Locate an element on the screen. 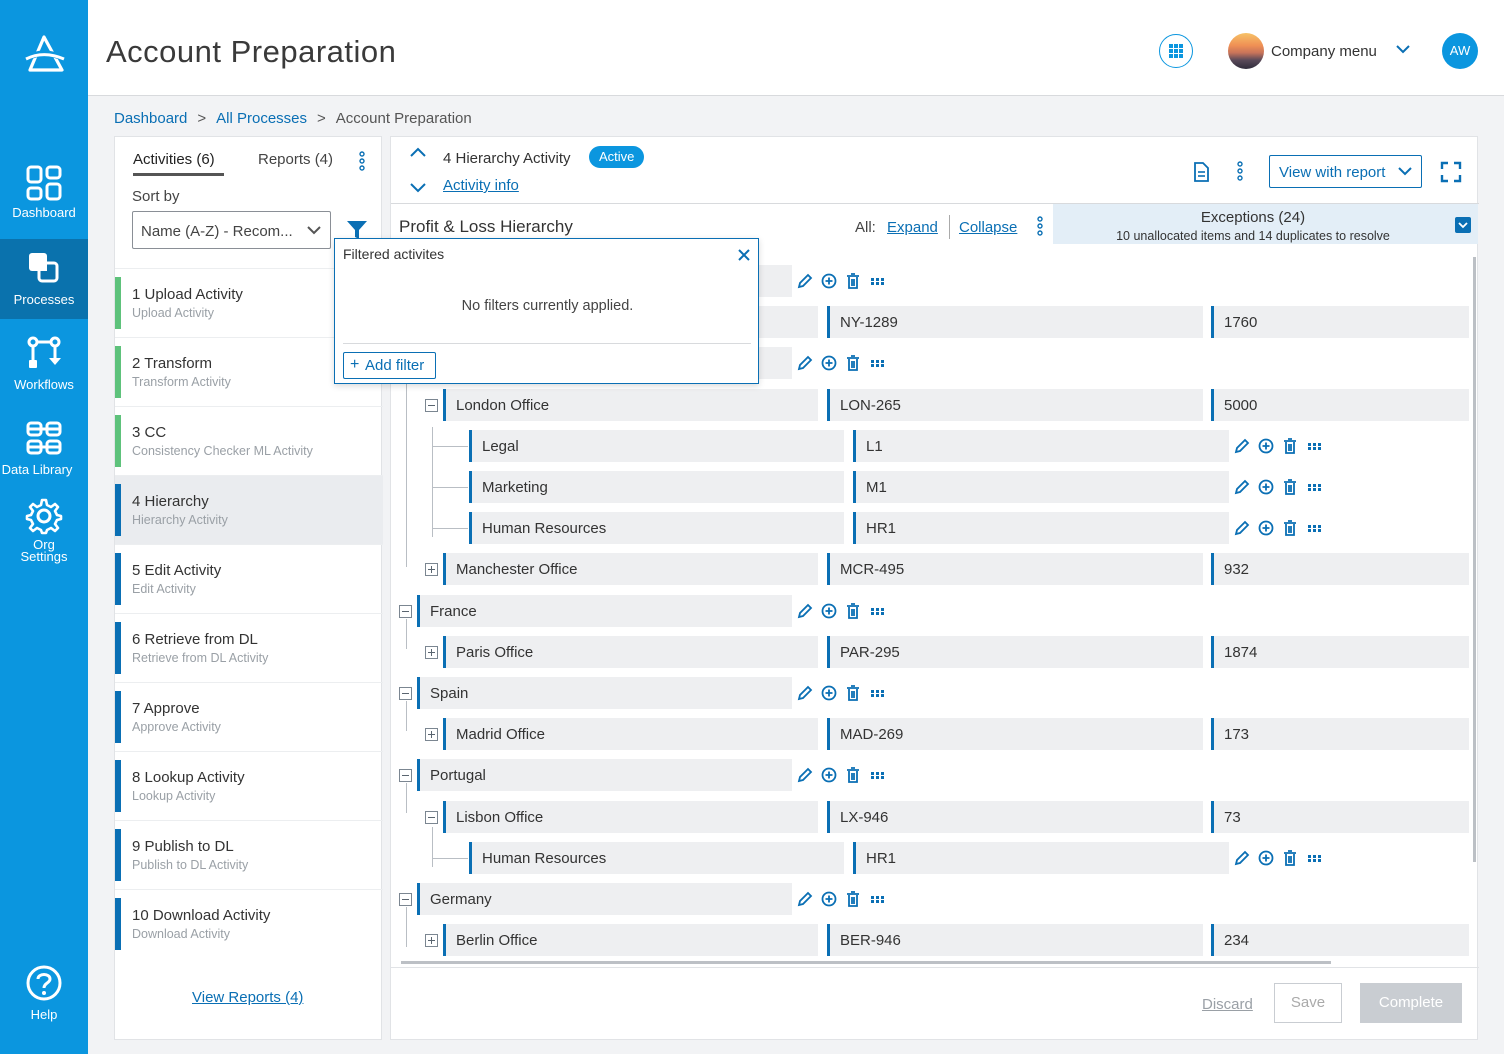  view-reports-link: View Reports (4) is located at coordinates (247, 997).